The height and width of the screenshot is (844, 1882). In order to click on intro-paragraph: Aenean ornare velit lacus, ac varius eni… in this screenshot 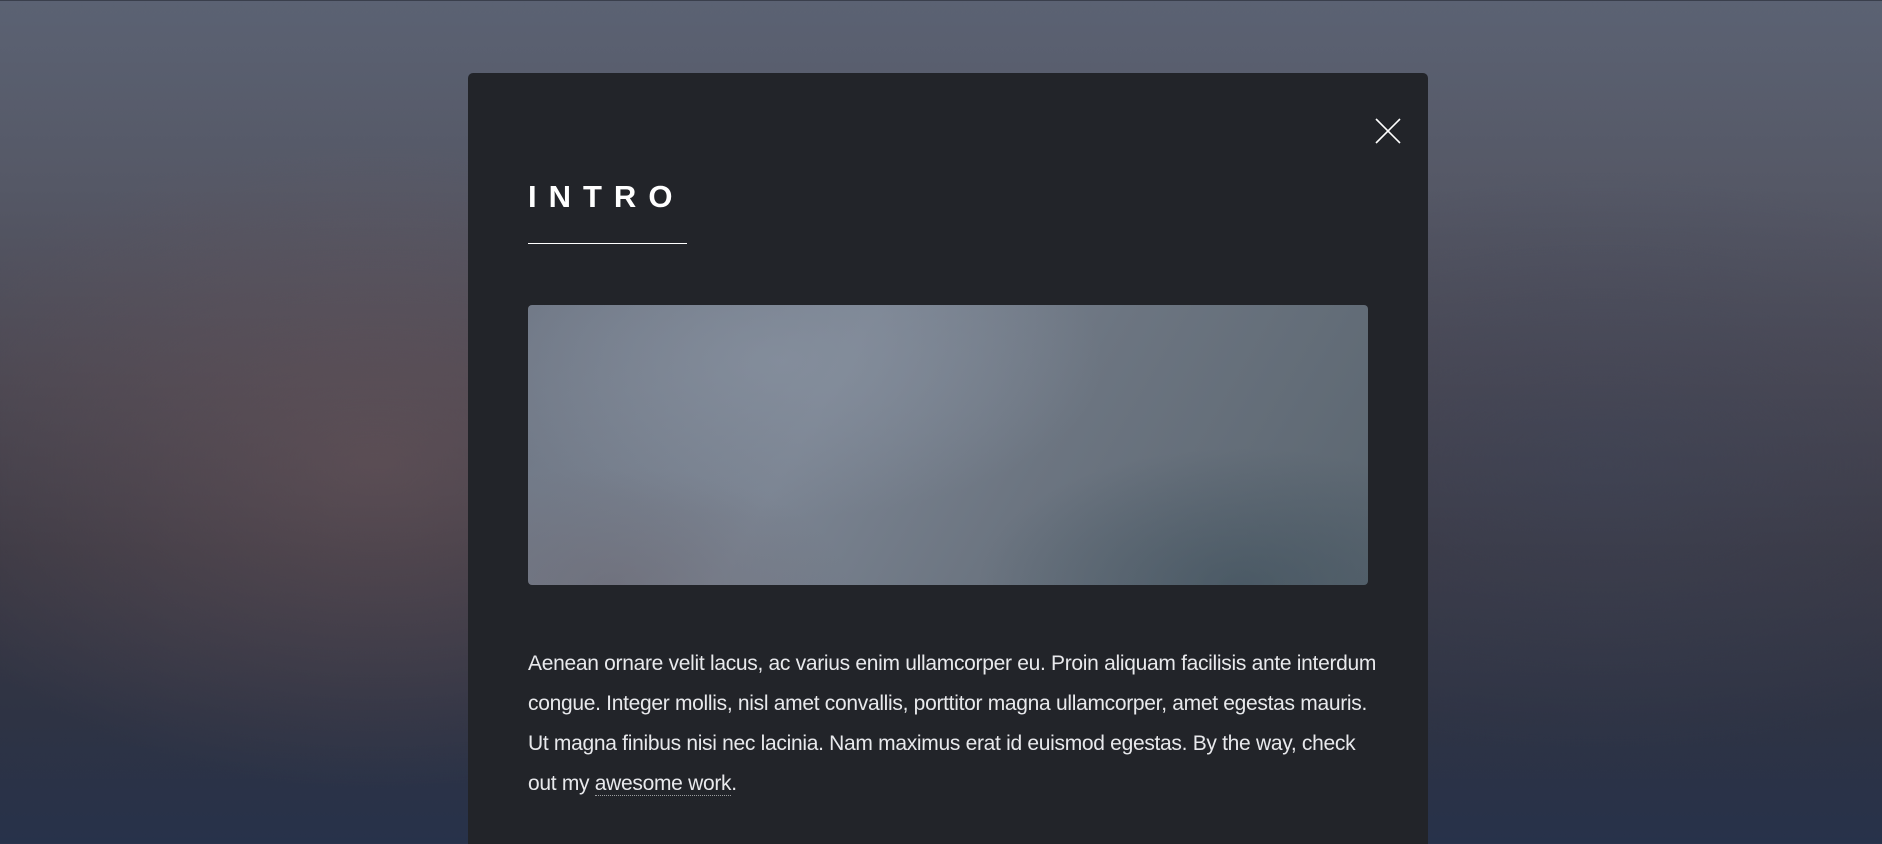, I will do `click(953, 724)`.